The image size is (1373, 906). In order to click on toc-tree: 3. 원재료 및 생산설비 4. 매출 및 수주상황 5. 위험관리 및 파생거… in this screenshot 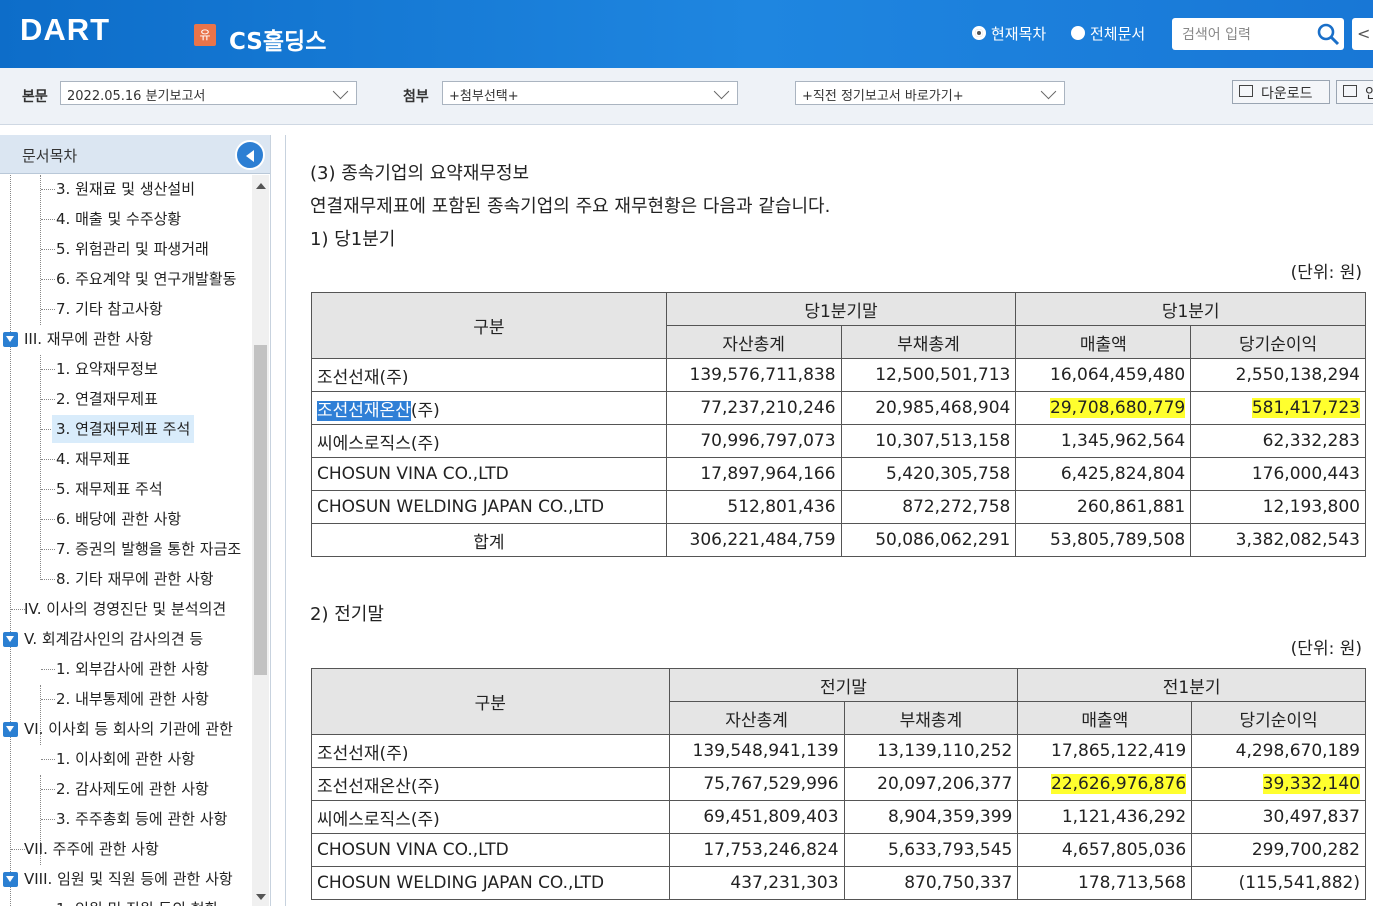, I will do `click(126, 540)`.